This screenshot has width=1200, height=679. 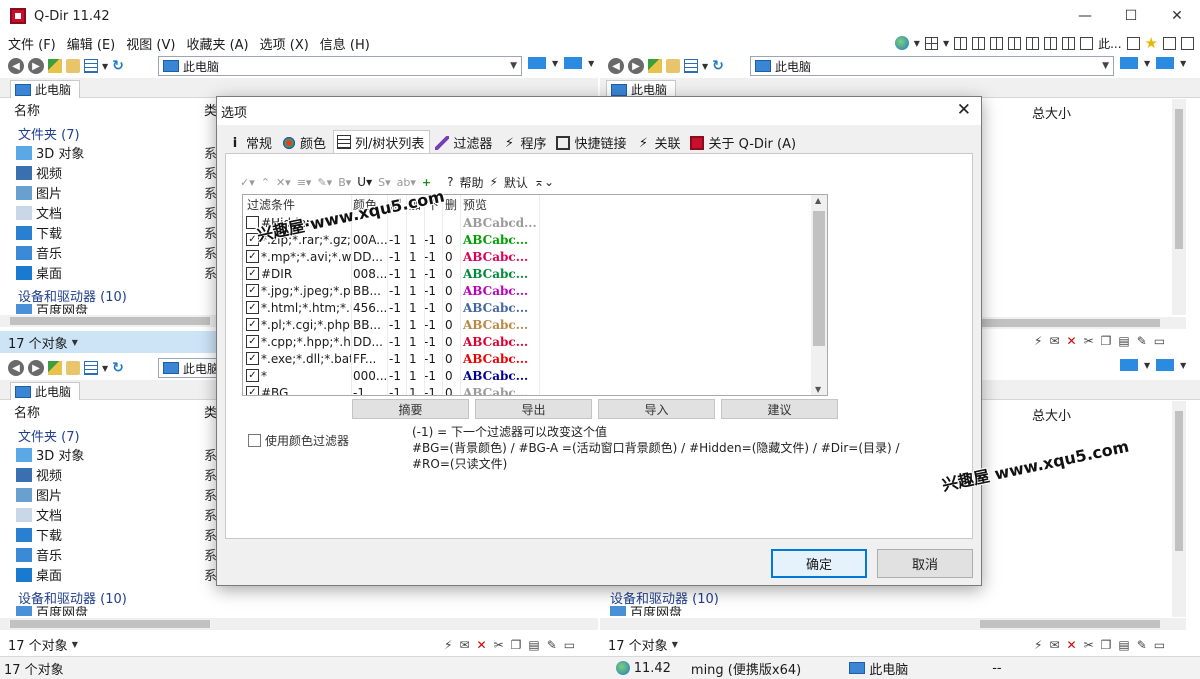 What do you see at coordinates (251, 142) in the screenshot?
I see `tab-general: i 常规` at bounding box center [251, 142].